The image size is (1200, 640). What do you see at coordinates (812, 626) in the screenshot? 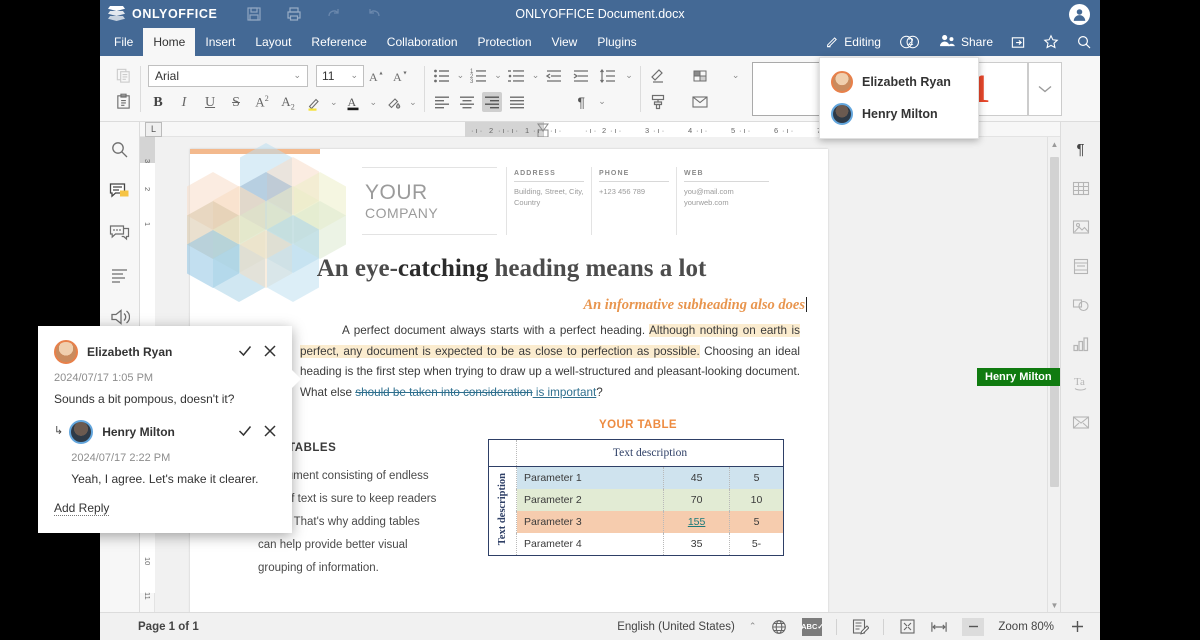
I see `spellcheck-icon: ABC✓` at bounding box center [812, 626].